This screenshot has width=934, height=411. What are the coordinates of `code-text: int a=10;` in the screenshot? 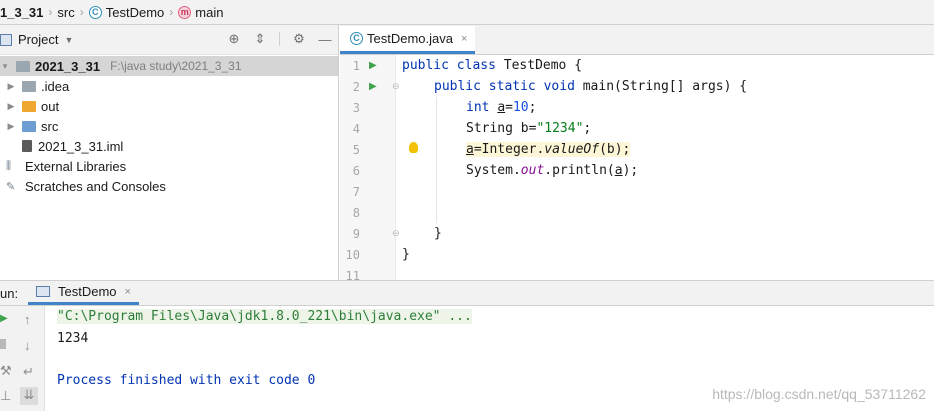 It's located at (501, 107).